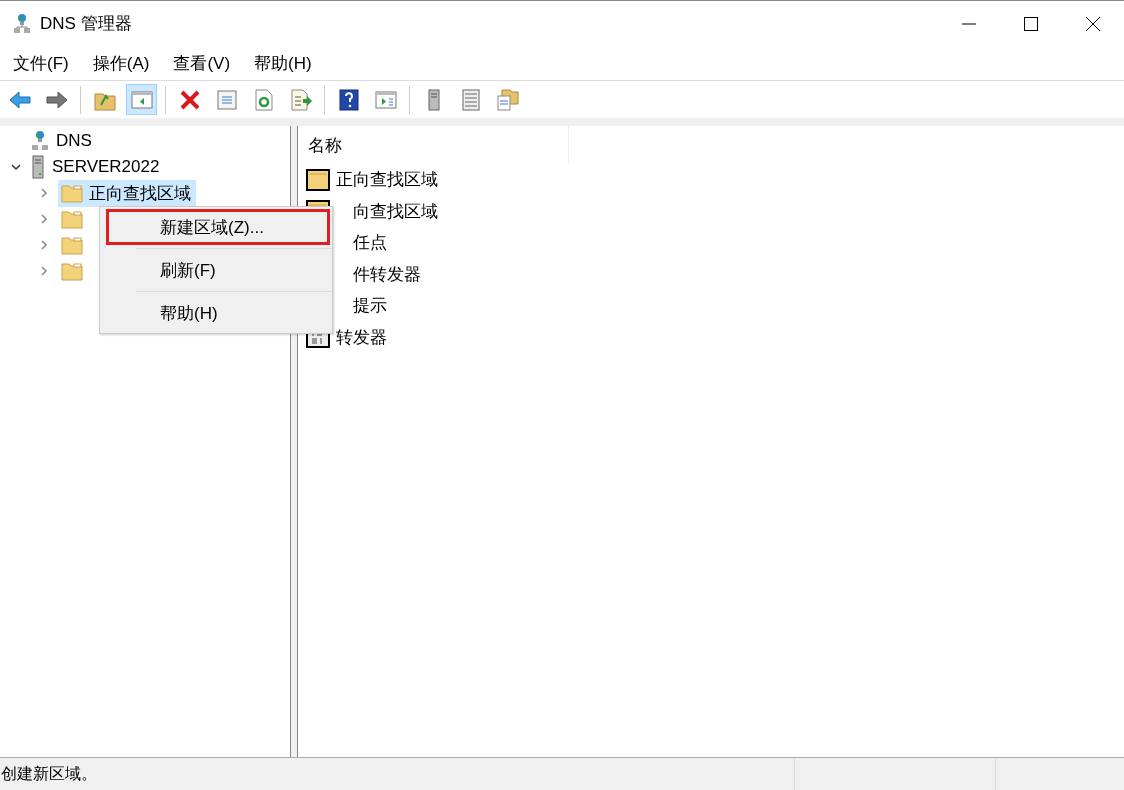 This screenshot has width=1124, height=790. What do you see at coordinates (361, 243) in the screenshot?
I see `list-item: 任点` at bounding box center [361, 243].